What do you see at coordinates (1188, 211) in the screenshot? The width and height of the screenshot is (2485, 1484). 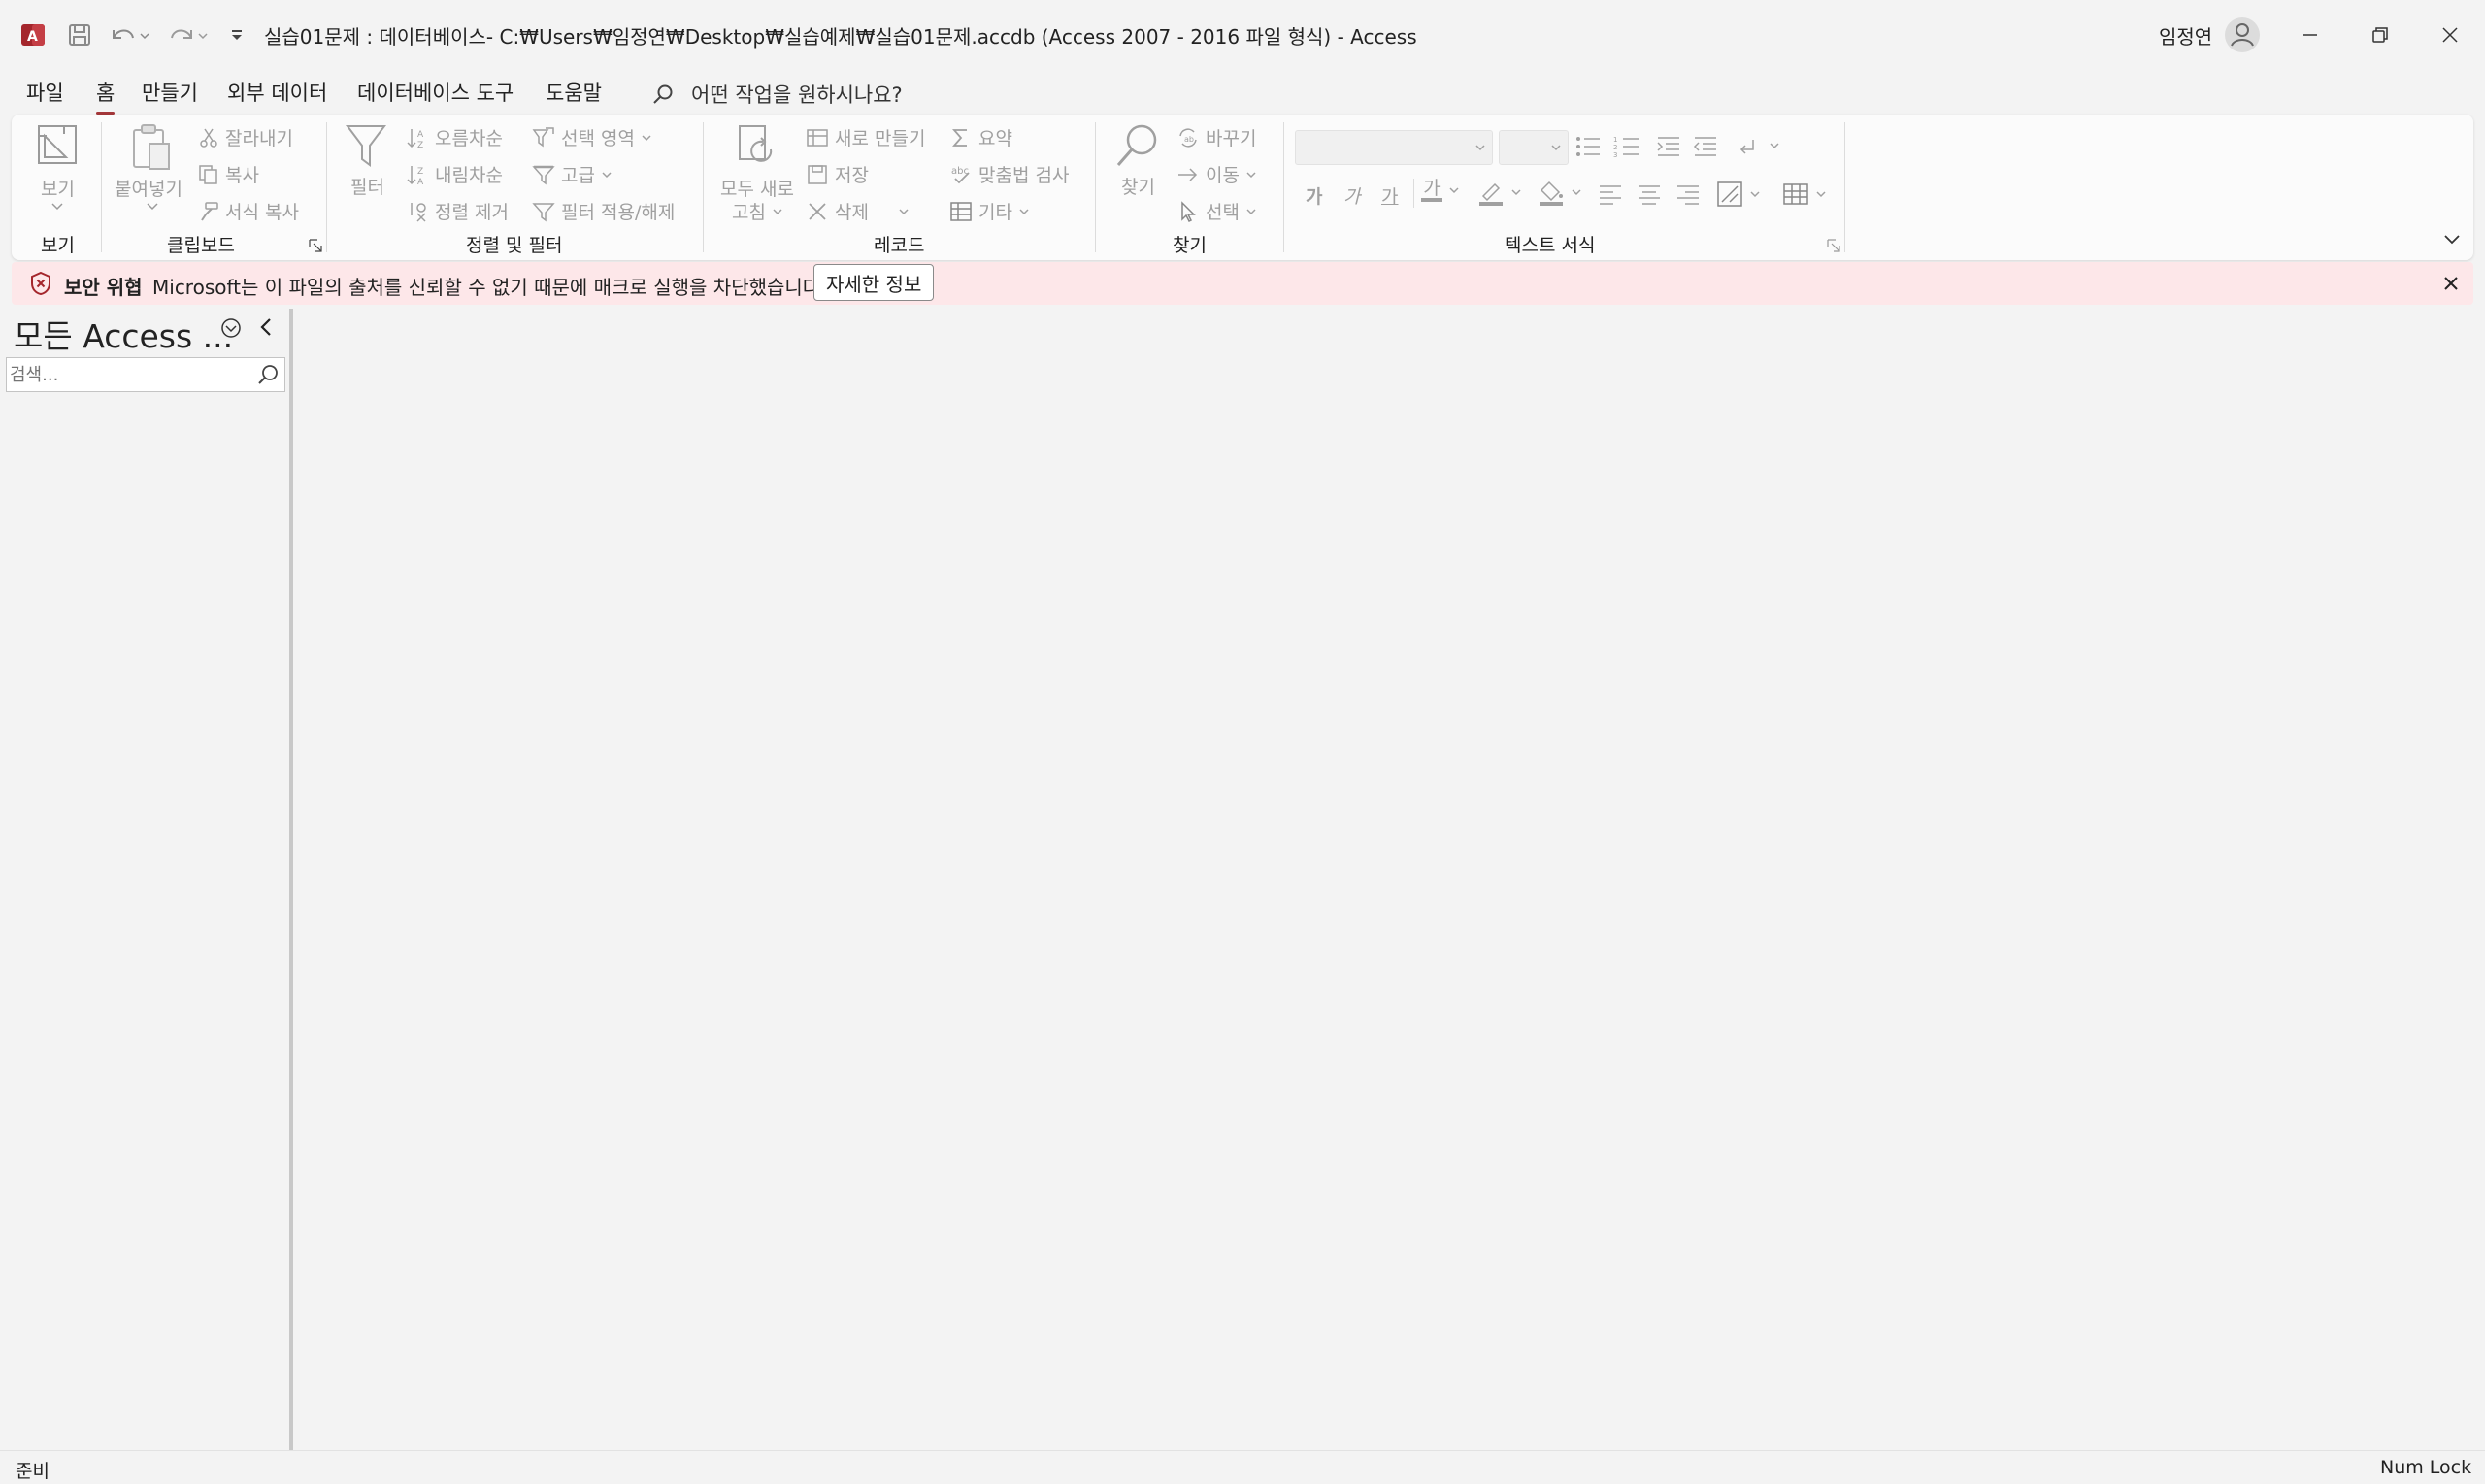 I see `cursor-icon` at bounding box center [1188, 211].